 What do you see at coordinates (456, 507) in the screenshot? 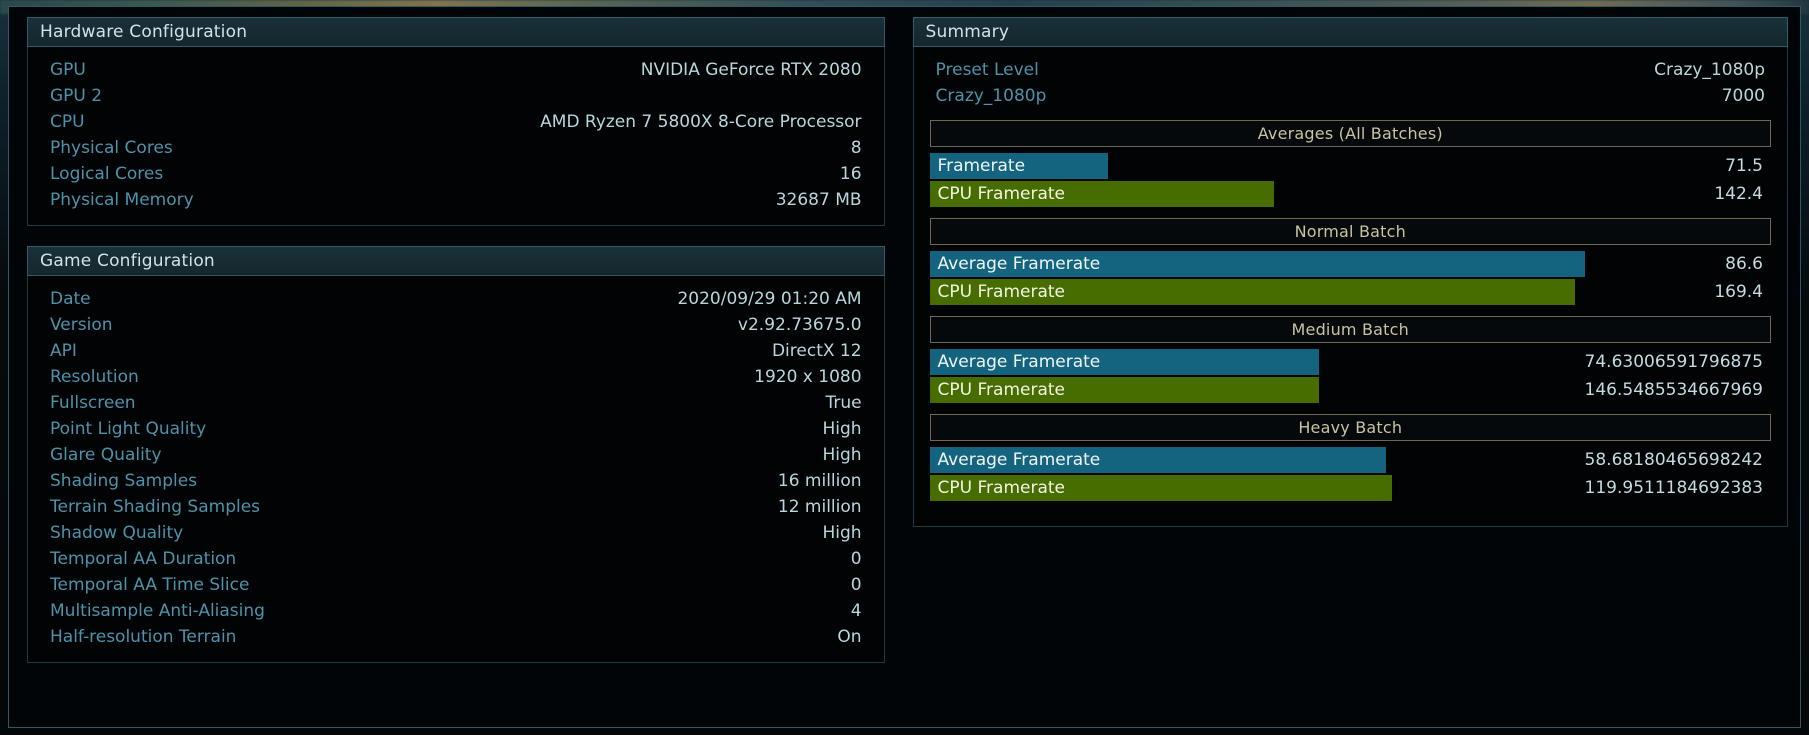
I see `table-row: Terrain Shading Samples 12 million` at bounding box center [456, 507].